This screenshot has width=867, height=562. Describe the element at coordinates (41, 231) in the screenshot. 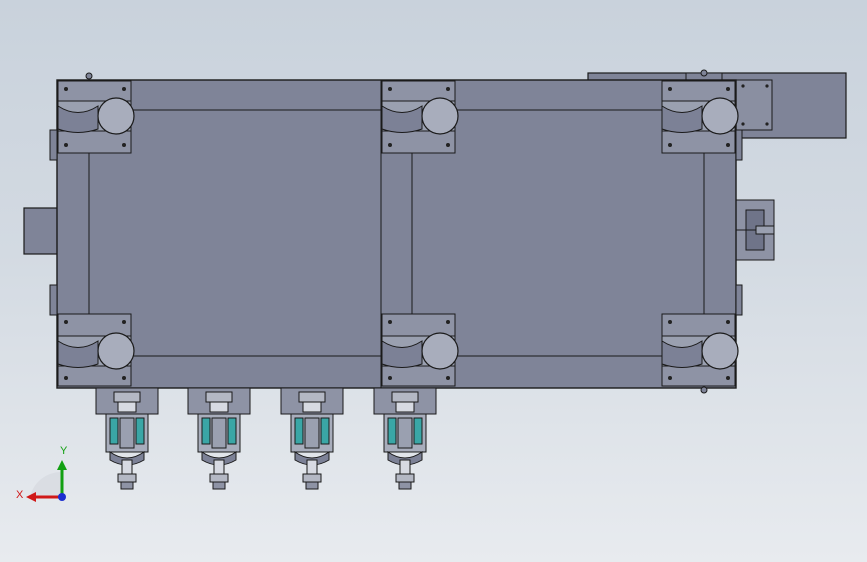

I see `left-shaft` at that location.